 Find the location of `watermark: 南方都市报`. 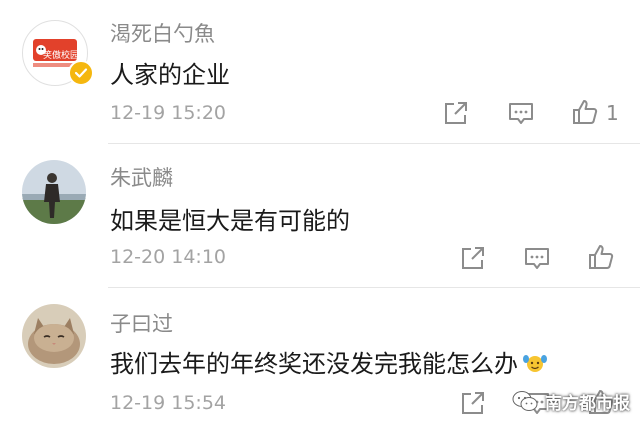

watermark: 南方都市报 is located at coordinates (570, 401).